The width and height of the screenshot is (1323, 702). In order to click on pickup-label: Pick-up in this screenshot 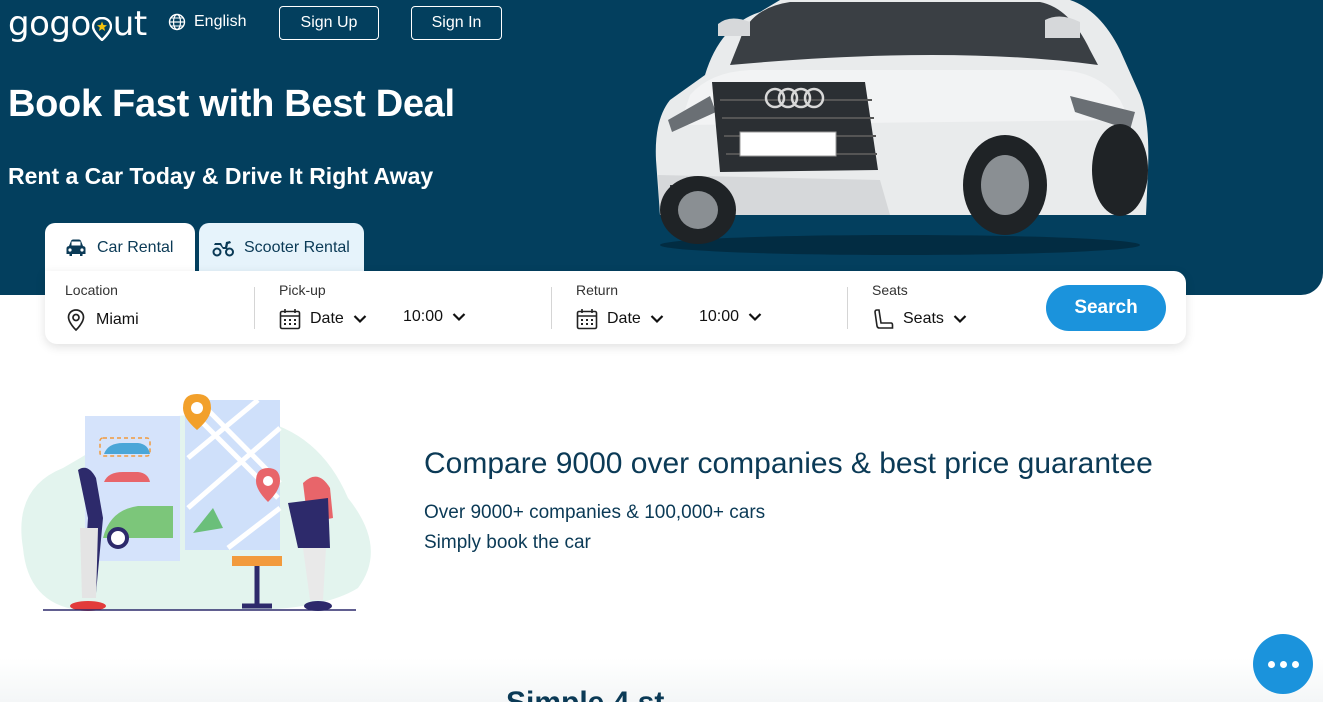, I will do `click(302, 290)`.